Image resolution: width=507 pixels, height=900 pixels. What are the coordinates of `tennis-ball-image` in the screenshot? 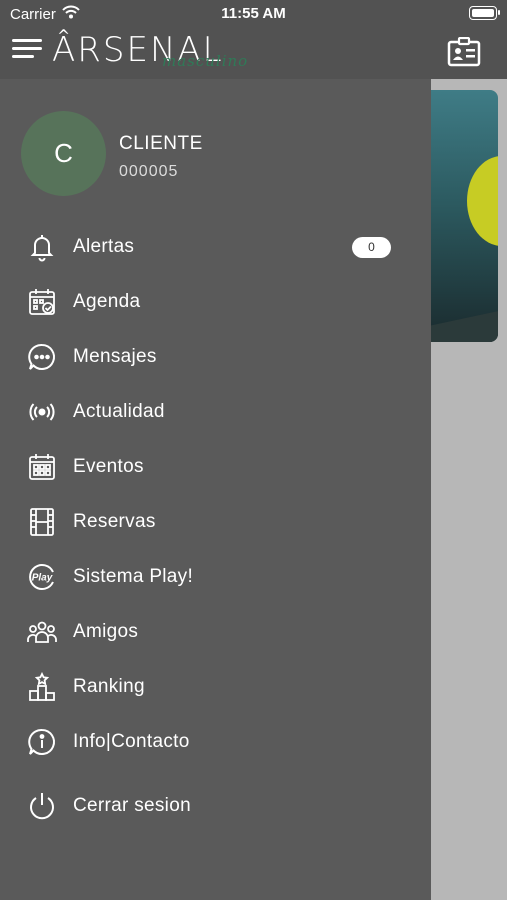 It's located at (482, 201).